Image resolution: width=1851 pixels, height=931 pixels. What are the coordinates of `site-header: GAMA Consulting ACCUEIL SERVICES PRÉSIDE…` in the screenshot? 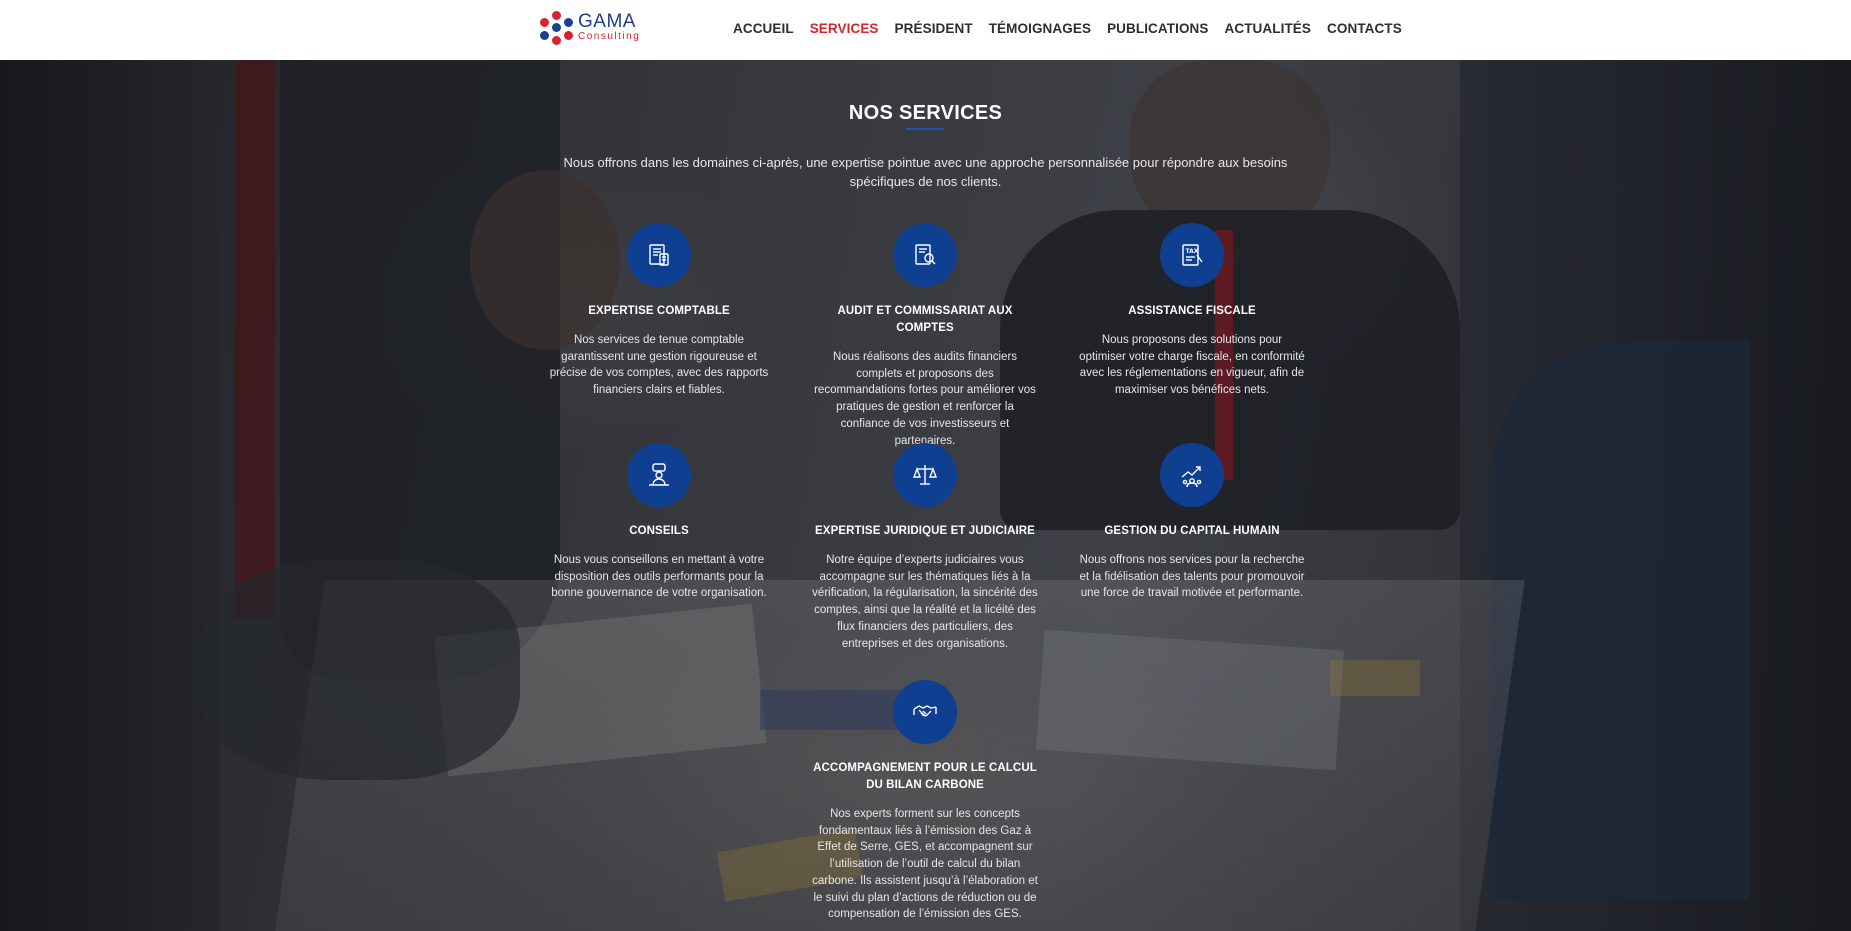 It's located at (925, 30).